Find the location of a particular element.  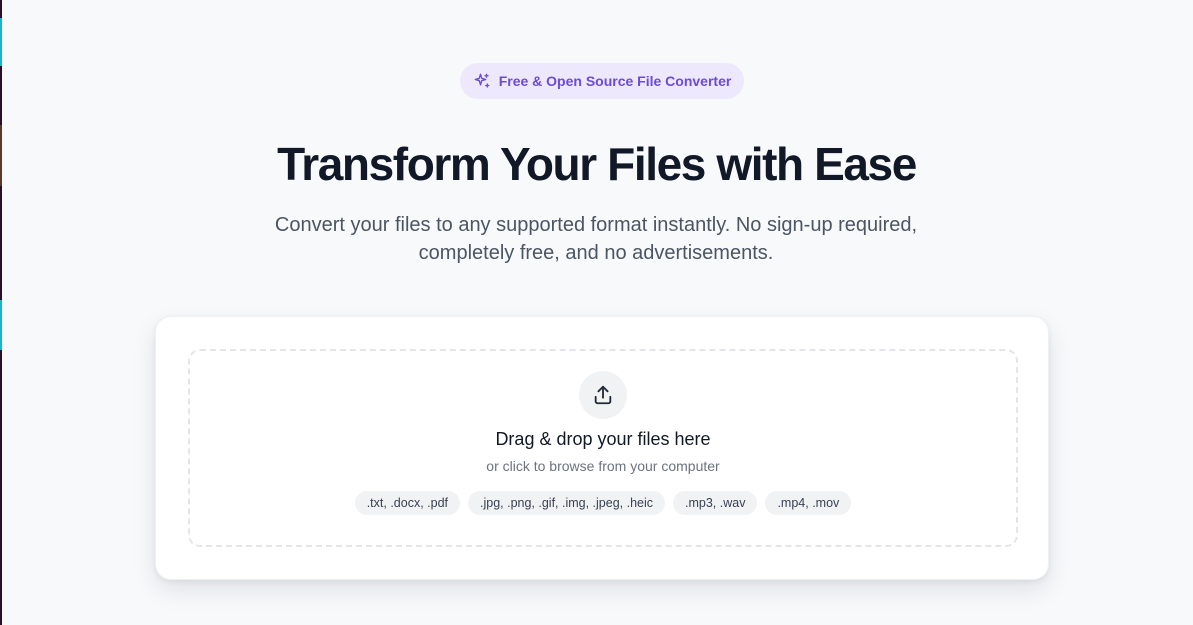

upload-icon is located at coordinates (603, 395).